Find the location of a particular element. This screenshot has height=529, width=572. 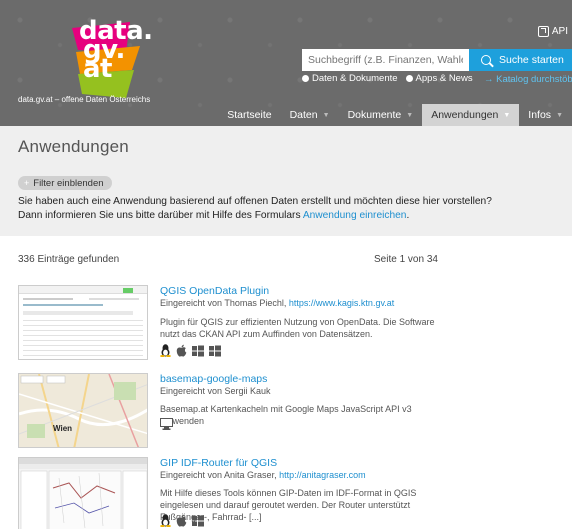

nav-item-infos: Infos ▼ is located at coordinates (545, 115).